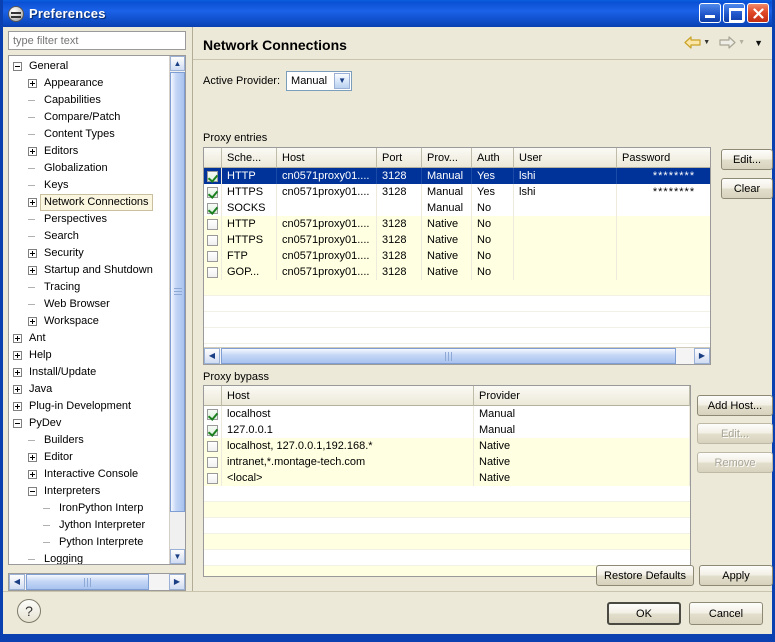 The width and height of the screenshot is (775, 642). Describe the element at coordinates (90, 219) in the screenshot. I see `sidebar-item-perspectives: Perspectives` at that location.